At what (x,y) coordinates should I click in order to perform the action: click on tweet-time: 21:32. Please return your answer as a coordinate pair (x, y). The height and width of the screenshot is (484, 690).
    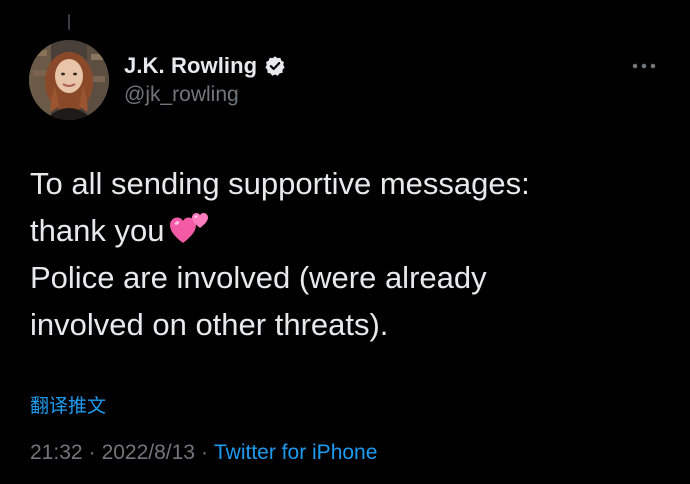
    Looking at the image, I should click on (56, 452).